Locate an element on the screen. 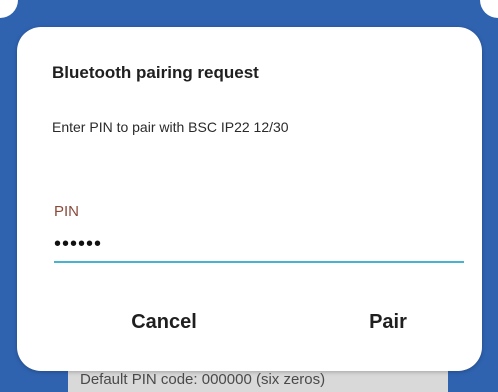 This screenshot has height=392, width=498. pin-input is located at coordinates (259, 245).